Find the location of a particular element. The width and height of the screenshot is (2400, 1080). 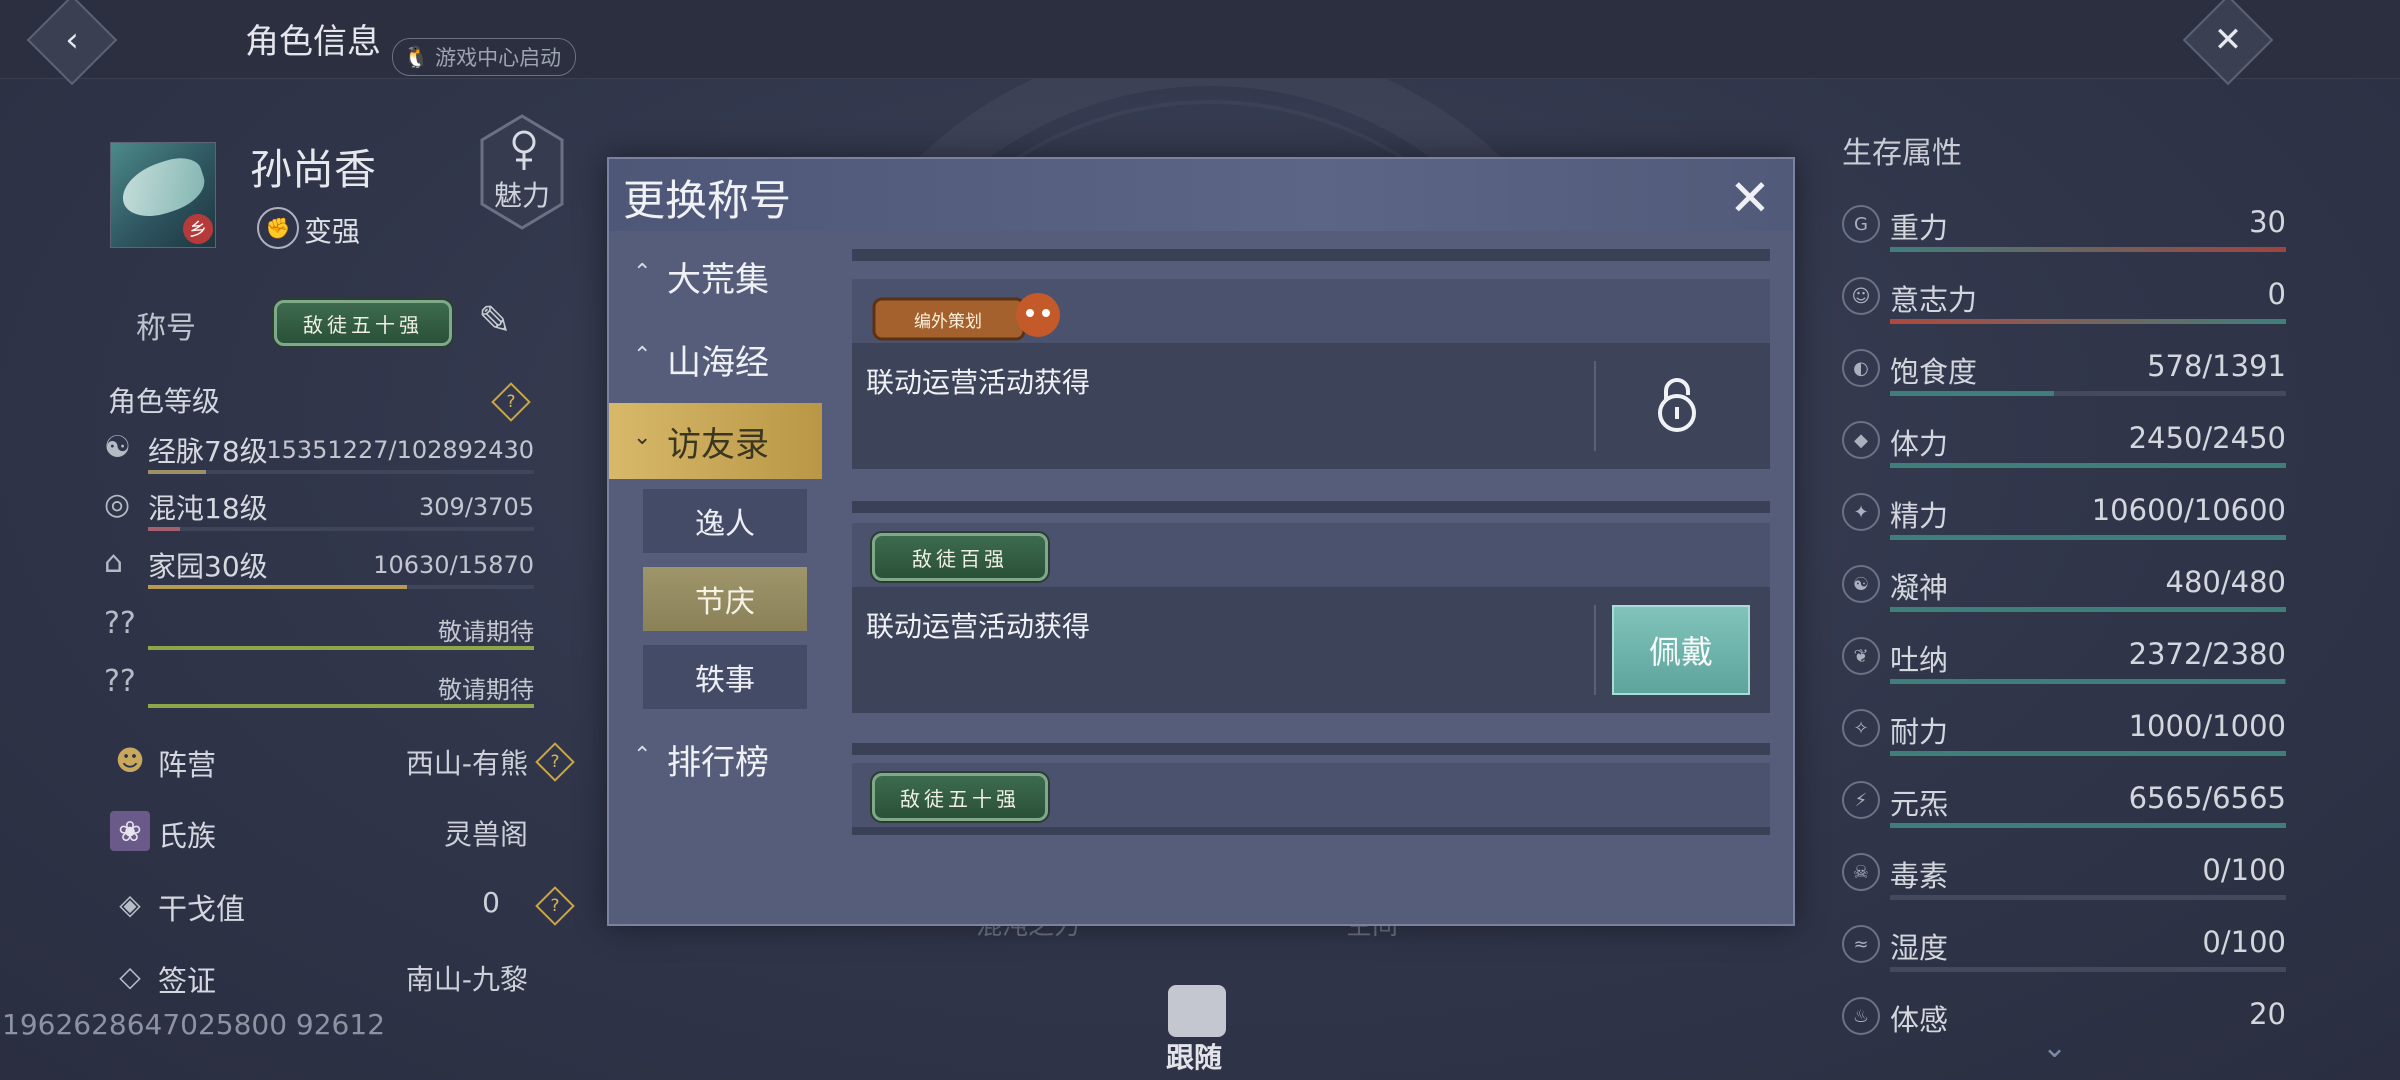

level-label: 混沌18级 is located at coordinates (208, 508).